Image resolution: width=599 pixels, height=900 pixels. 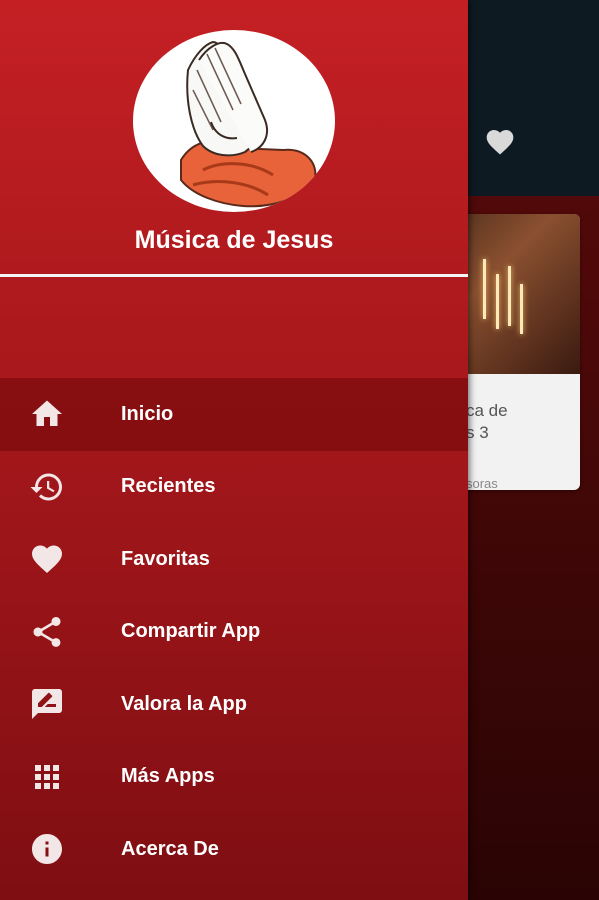 What do you see at coordinates (234, 559) in the screenshot?
I see `menu-item-favoritas: Favoritas` at bounding box center [234, 559].